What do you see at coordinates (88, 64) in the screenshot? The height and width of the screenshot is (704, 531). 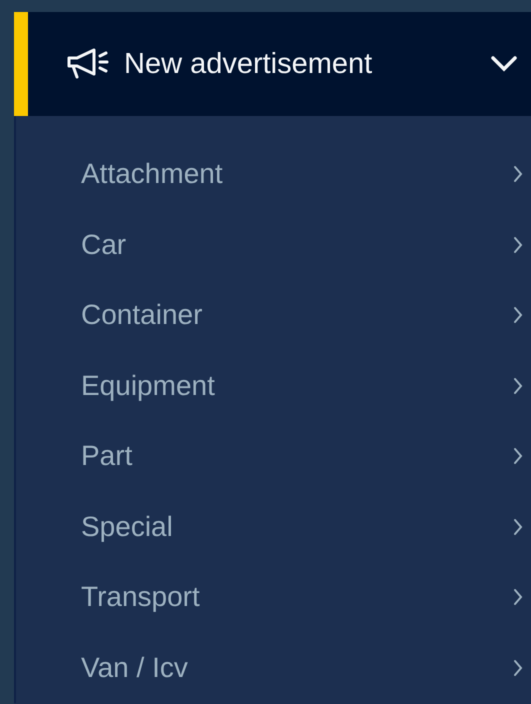 I see `megaphone-icon` at bounding box center [88, 64].